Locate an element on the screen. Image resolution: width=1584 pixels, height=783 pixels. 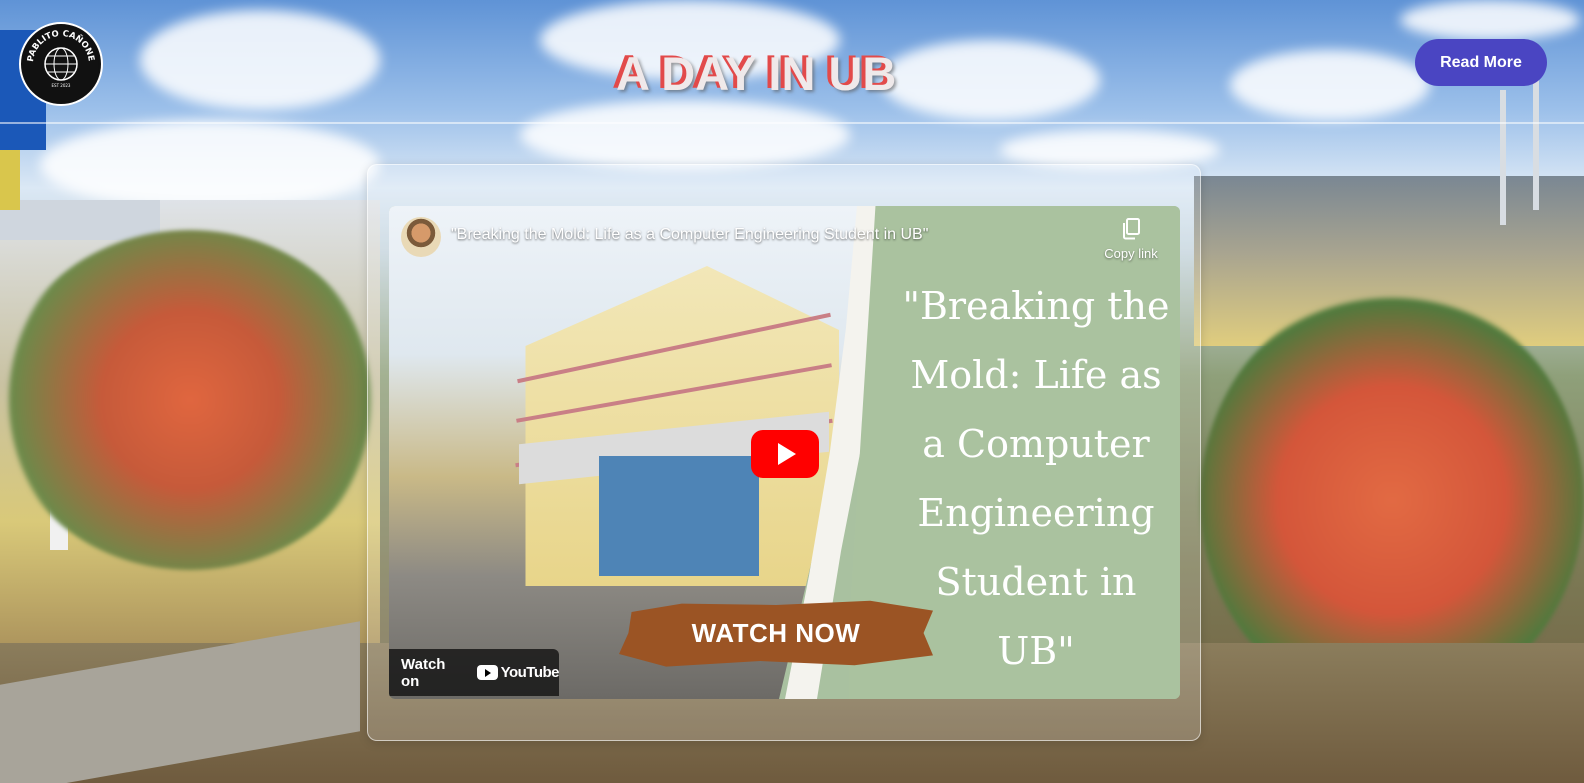
watch-now-label: WATCH NOW is located at coordinates (776, 632).